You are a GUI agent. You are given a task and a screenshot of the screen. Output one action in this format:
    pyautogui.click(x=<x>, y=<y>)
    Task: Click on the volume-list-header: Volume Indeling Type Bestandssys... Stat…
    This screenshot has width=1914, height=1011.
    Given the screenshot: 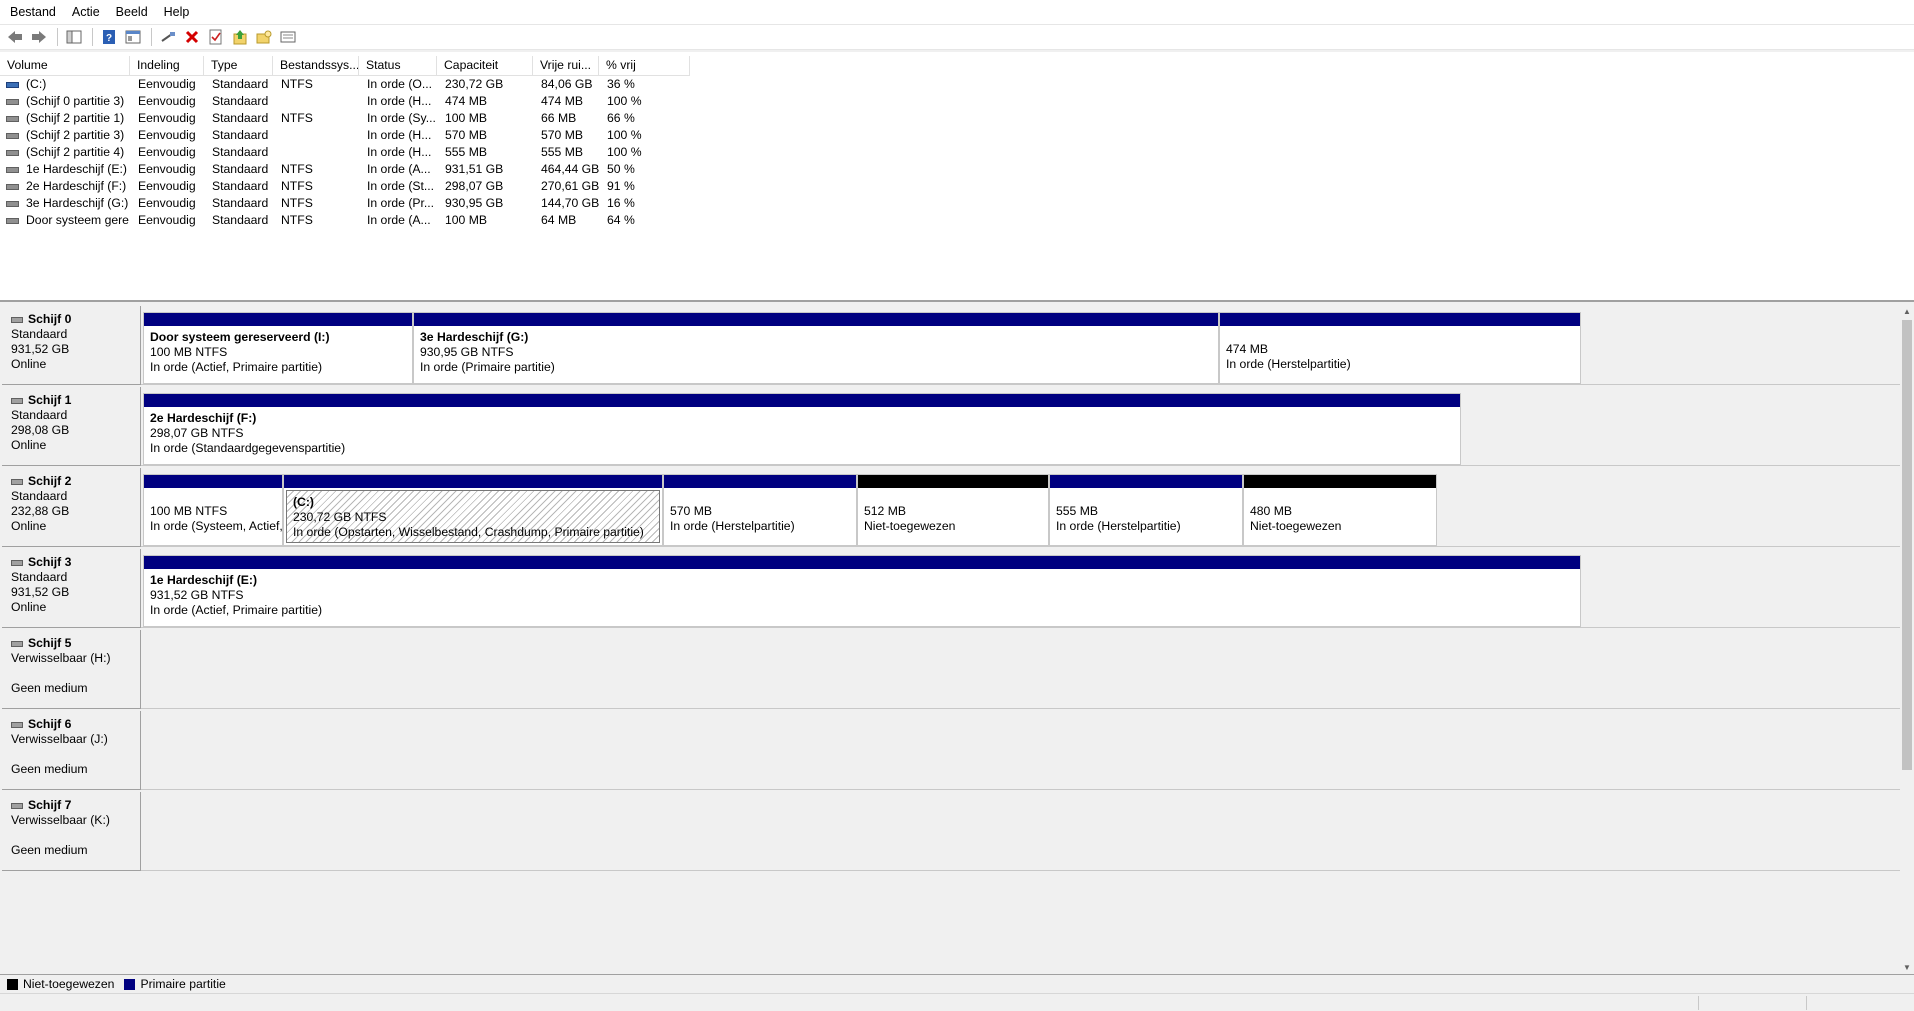 What is the action you would take?
    pyautogui.click(x=345, y=66)
    